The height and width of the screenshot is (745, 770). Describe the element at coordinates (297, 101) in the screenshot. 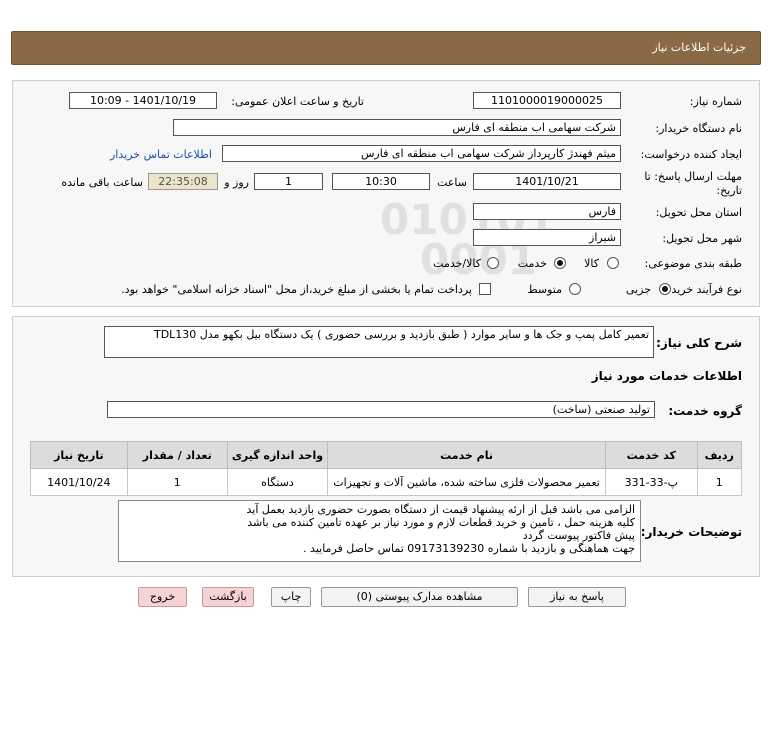

I see `announce-label: تاریخ و ساعت اعلان عمومی:` at that location.